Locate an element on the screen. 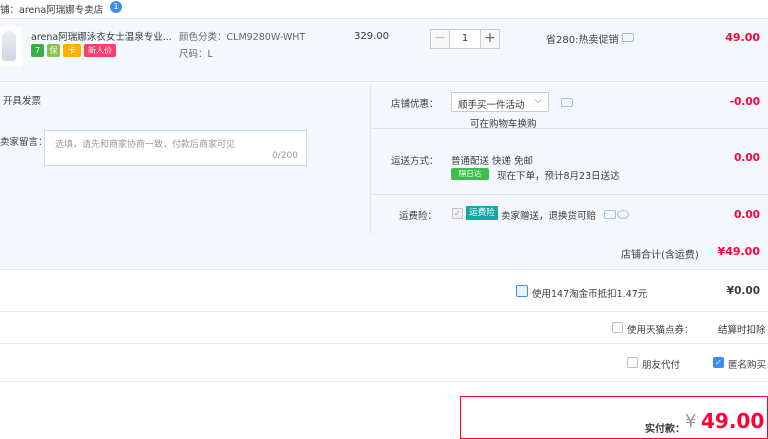 The width and height of the screenshot is (768, 439). sku-size-label: 尺码： is located at coordinates (193, 54).